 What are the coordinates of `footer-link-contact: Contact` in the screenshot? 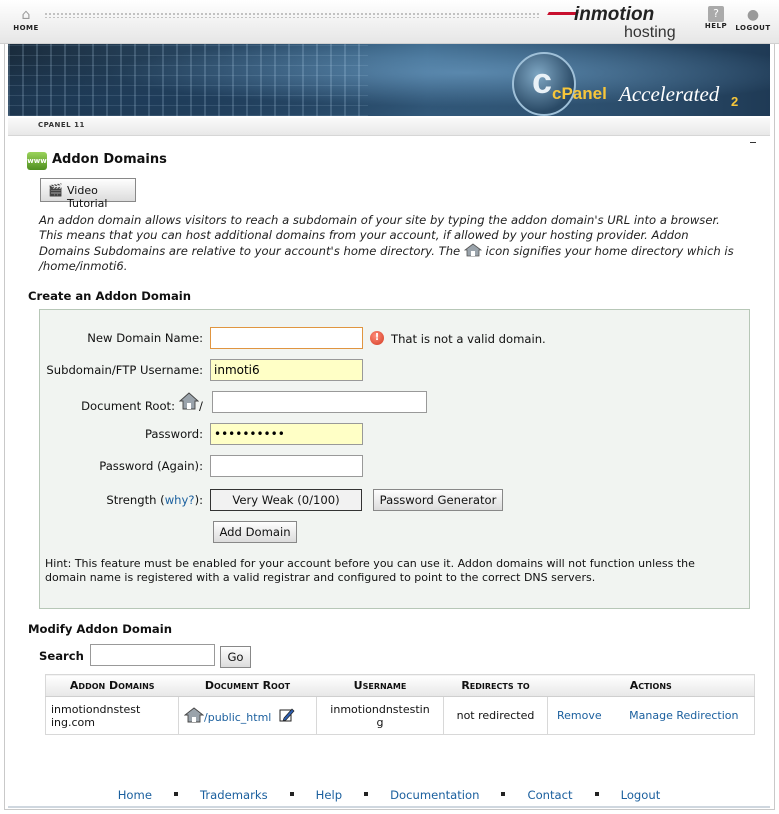 It's located at (549, 795).